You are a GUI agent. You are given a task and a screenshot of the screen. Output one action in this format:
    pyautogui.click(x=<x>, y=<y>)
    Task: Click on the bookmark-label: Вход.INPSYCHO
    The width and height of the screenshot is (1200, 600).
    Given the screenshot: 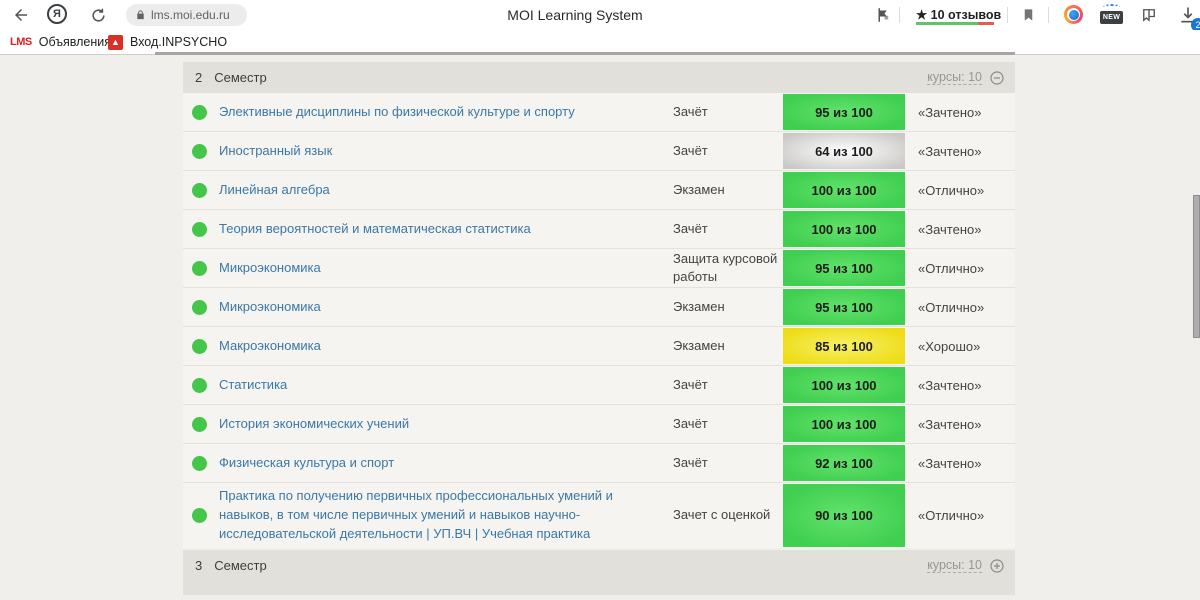 What is the action you would take?
    pyautogui.click(x=179, y=42)
    